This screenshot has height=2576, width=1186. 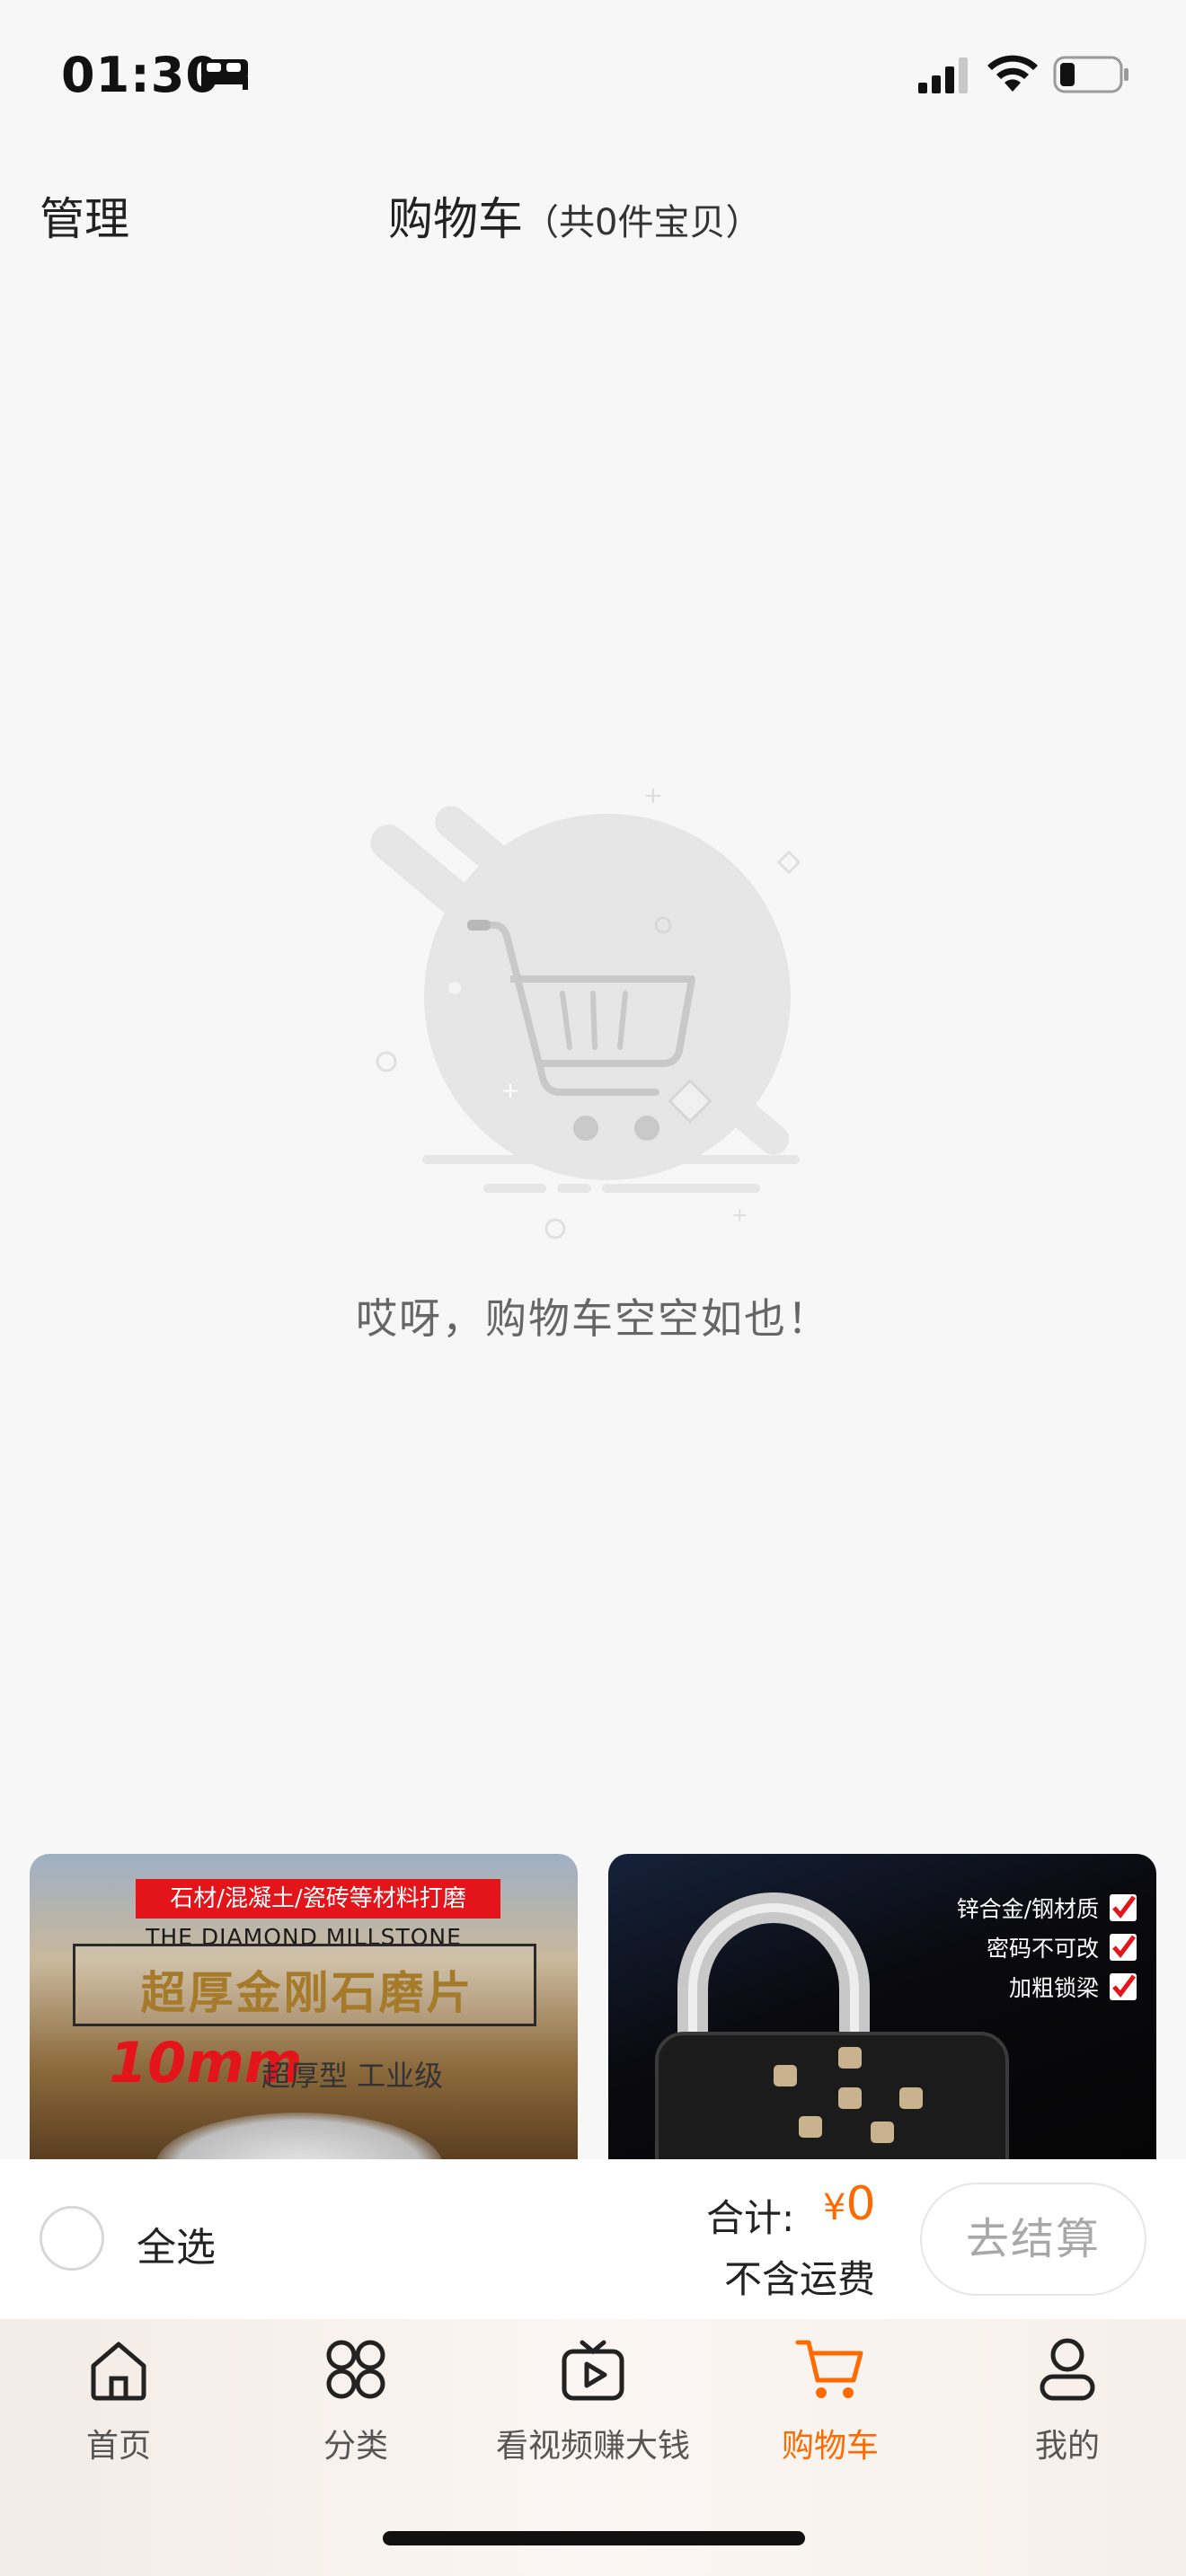 I want to click on select-all-label: 全选, so click(x=176, y=2243).